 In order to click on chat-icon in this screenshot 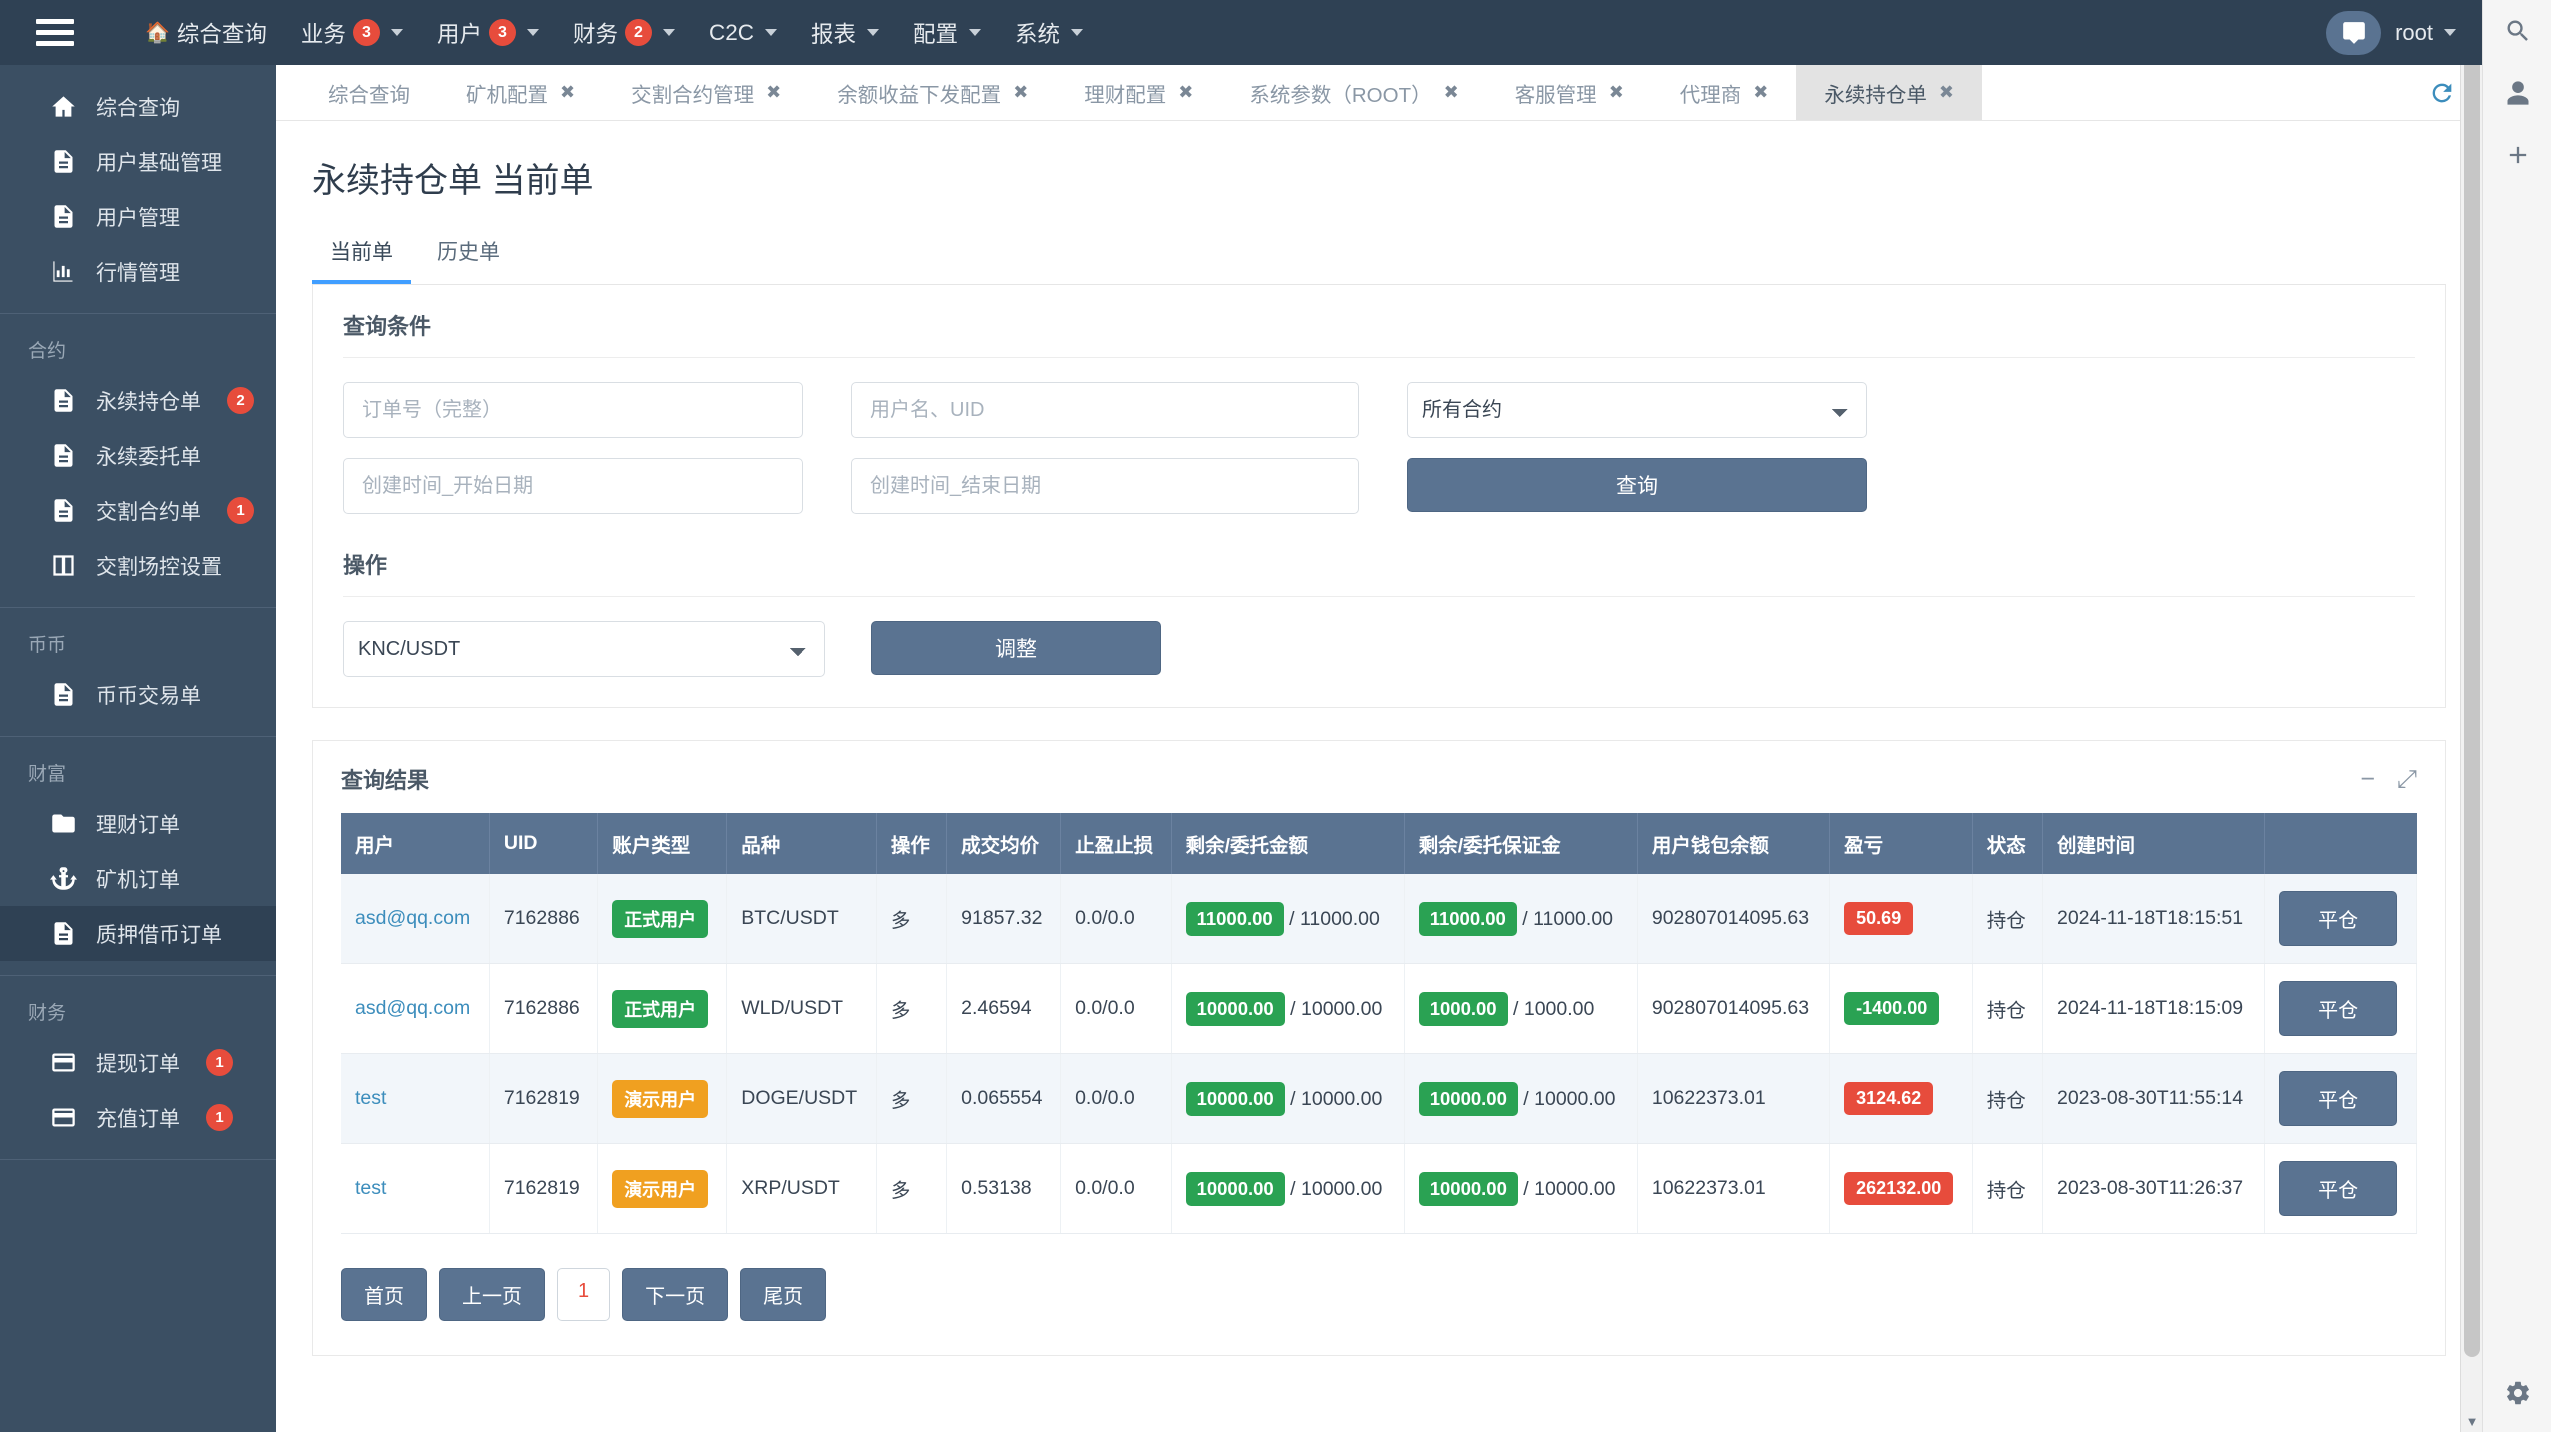, I will do `click(2354, 32)`.